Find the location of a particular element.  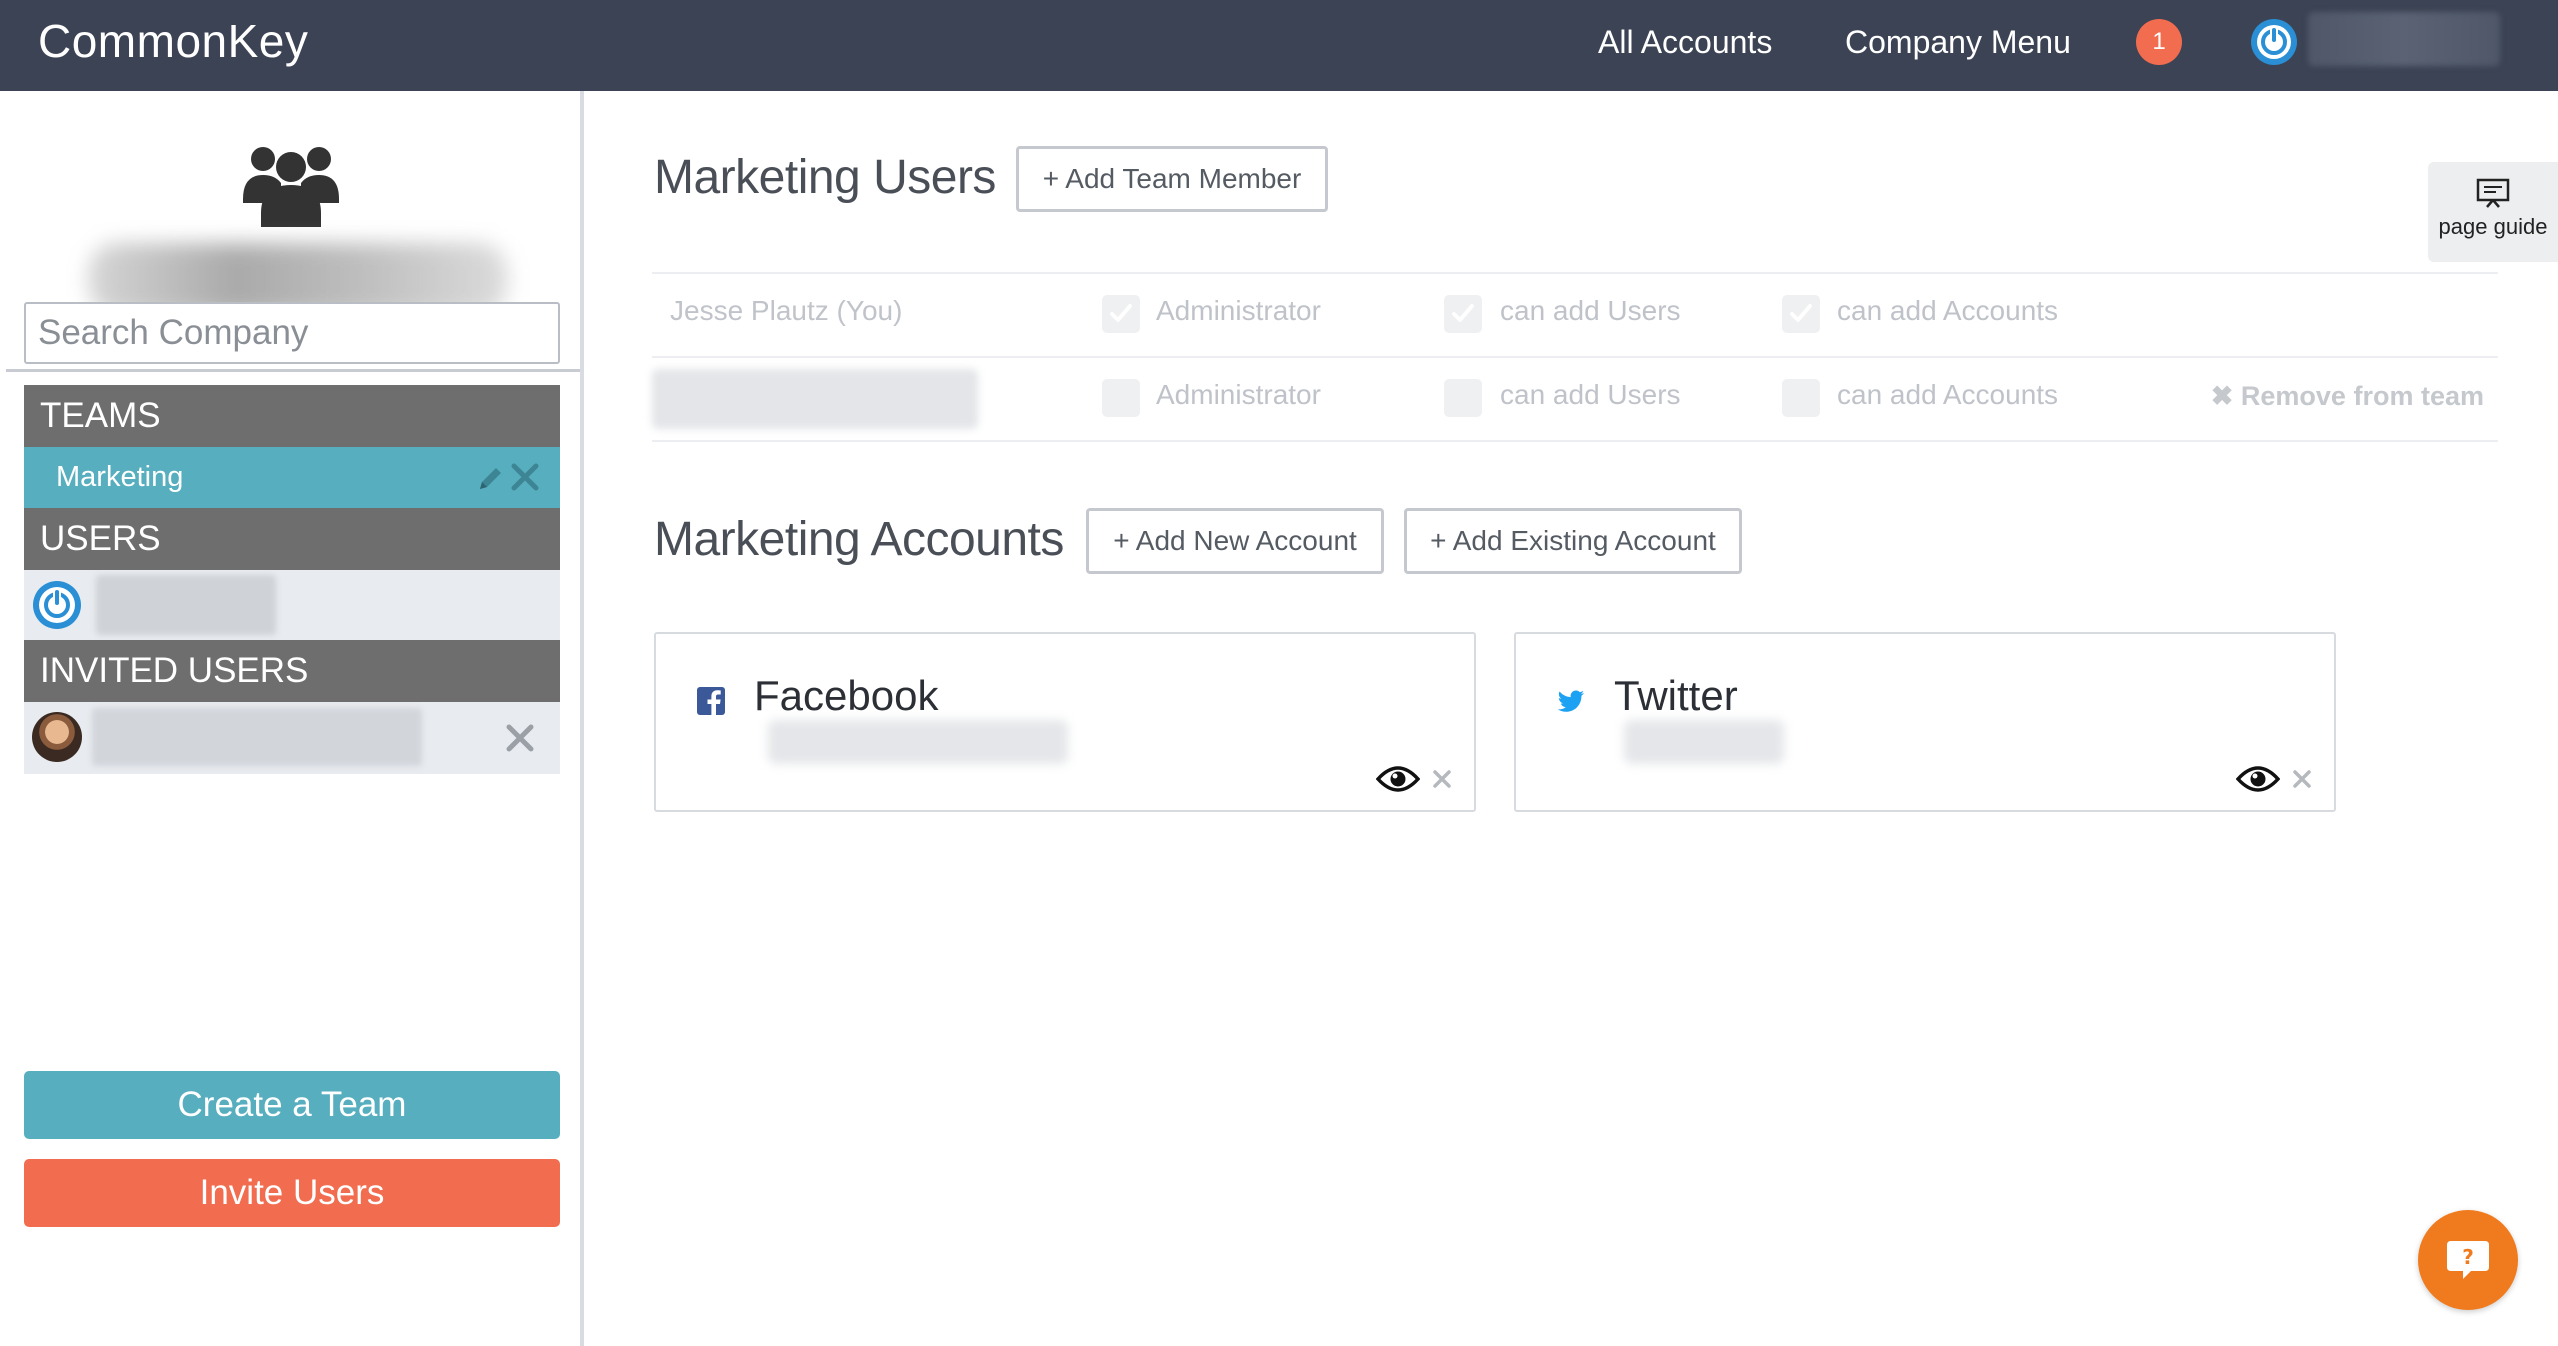

member-name: Jesse Plautz (You) is located at coordinates (786, 310).